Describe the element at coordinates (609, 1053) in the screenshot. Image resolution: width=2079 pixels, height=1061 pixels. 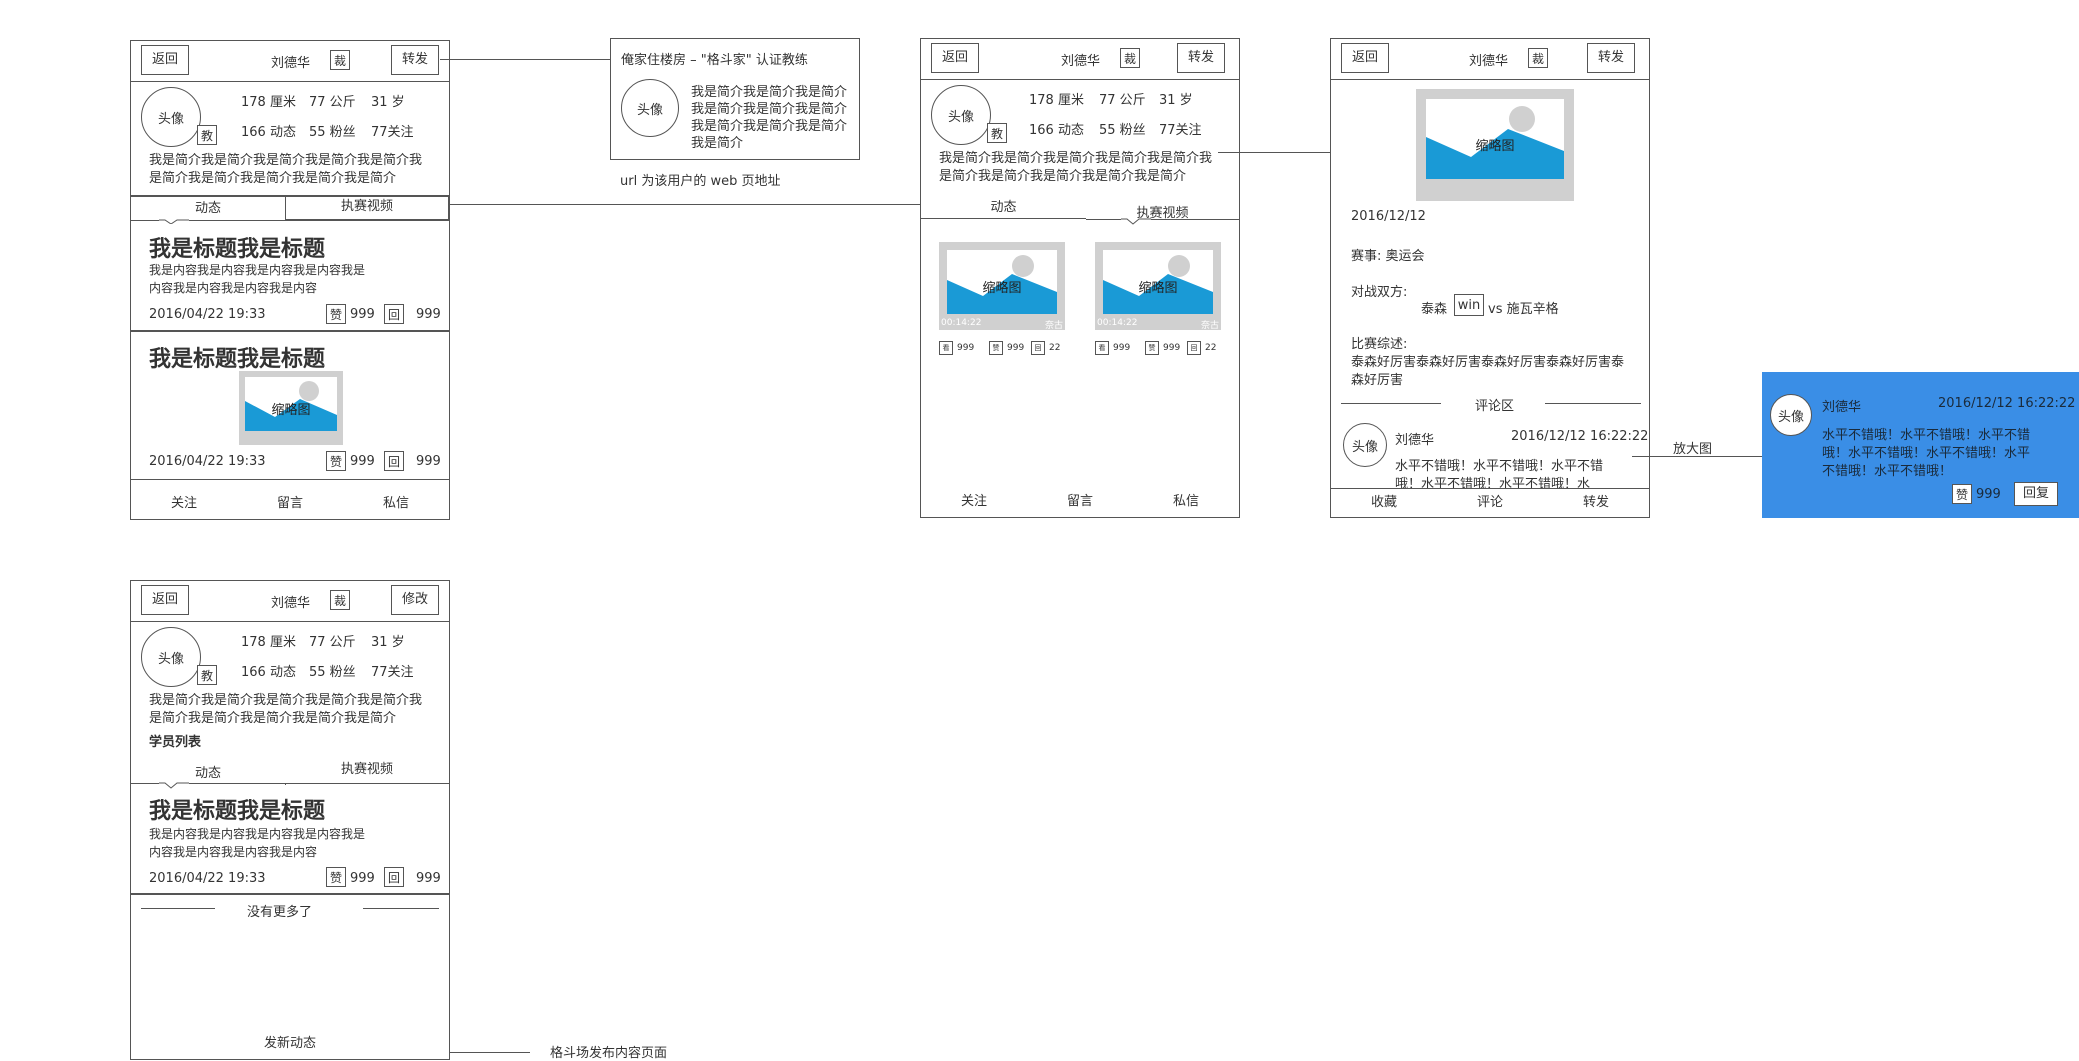
I see `publish-note: 格斗场发布内容页面` at that location.